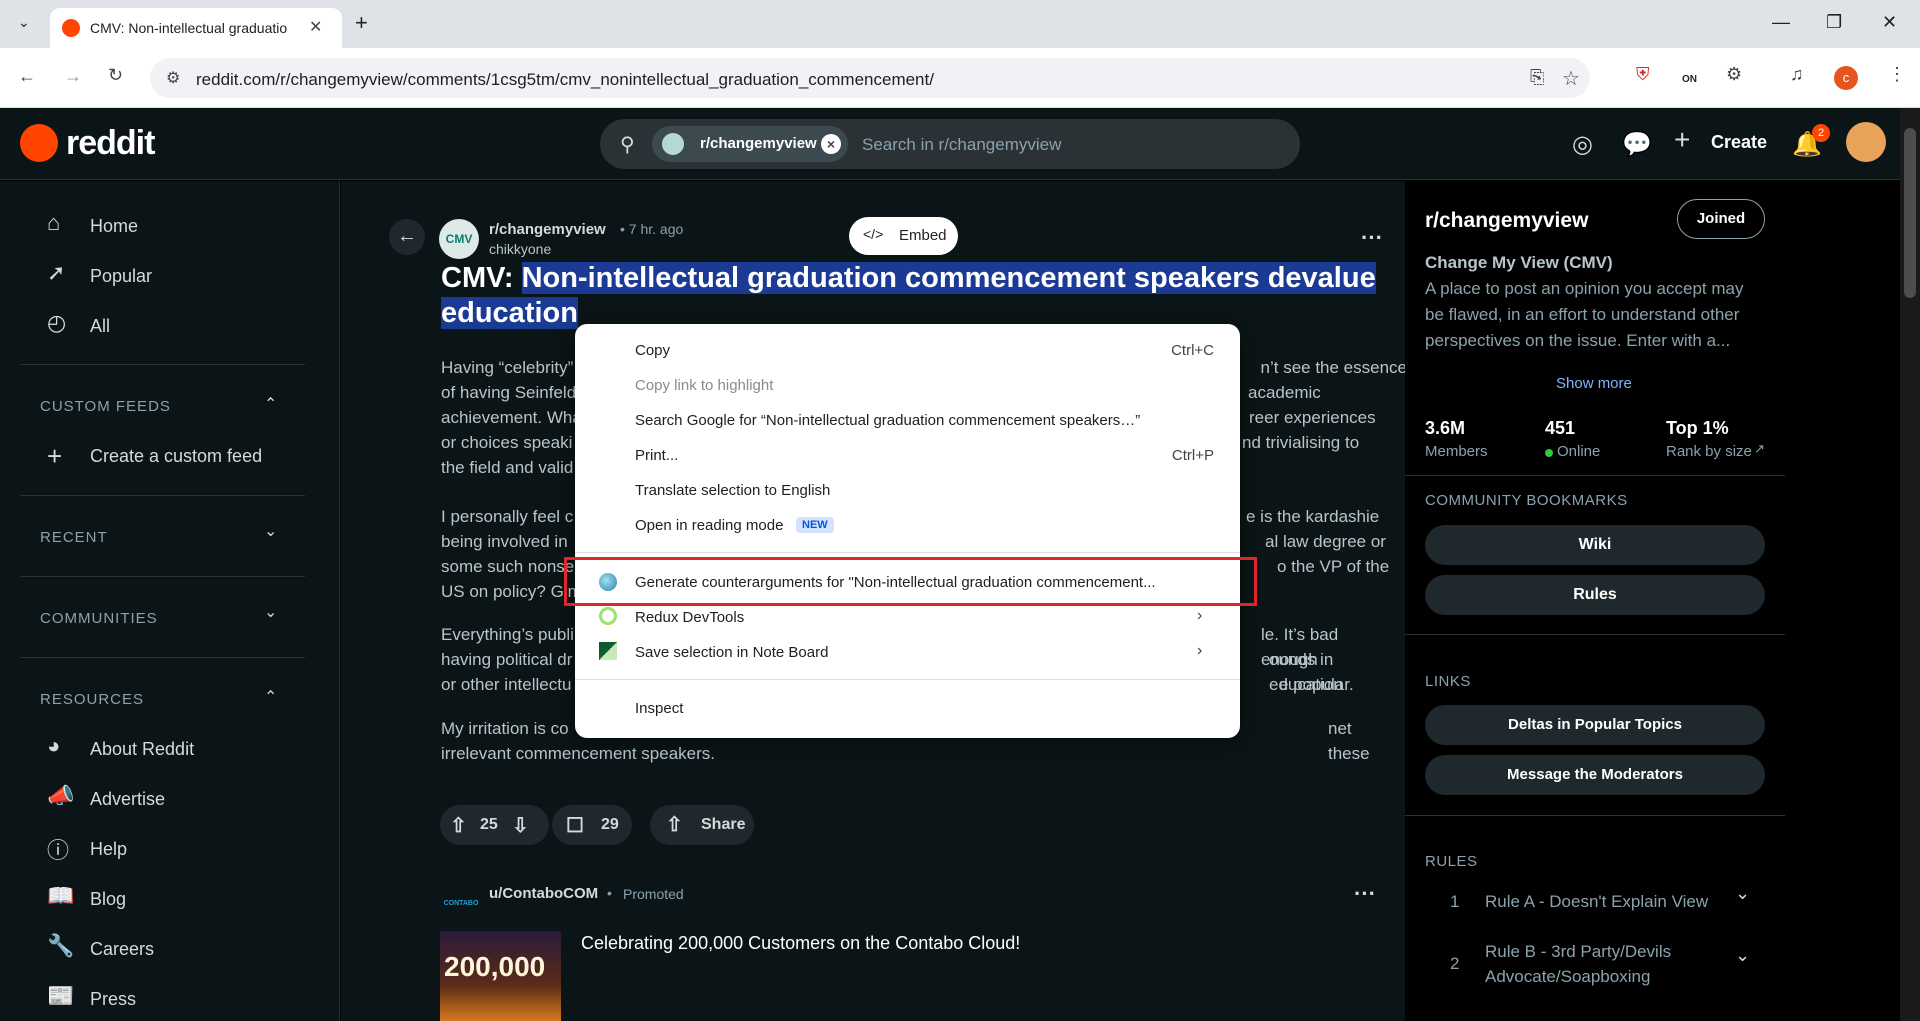  What do you see at coordinates (1797, 74) in the screenshot?
I see `media-control-icon: ♫` at bounding box center [1797, 74].